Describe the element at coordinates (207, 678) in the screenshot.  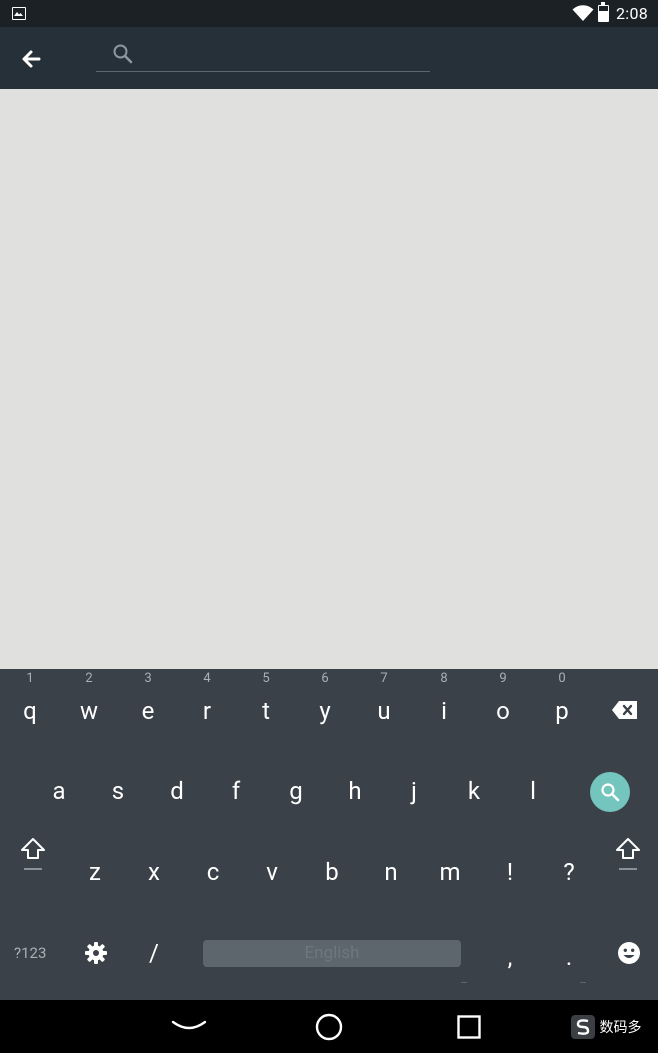
I see `key-hint: 4` at that location.